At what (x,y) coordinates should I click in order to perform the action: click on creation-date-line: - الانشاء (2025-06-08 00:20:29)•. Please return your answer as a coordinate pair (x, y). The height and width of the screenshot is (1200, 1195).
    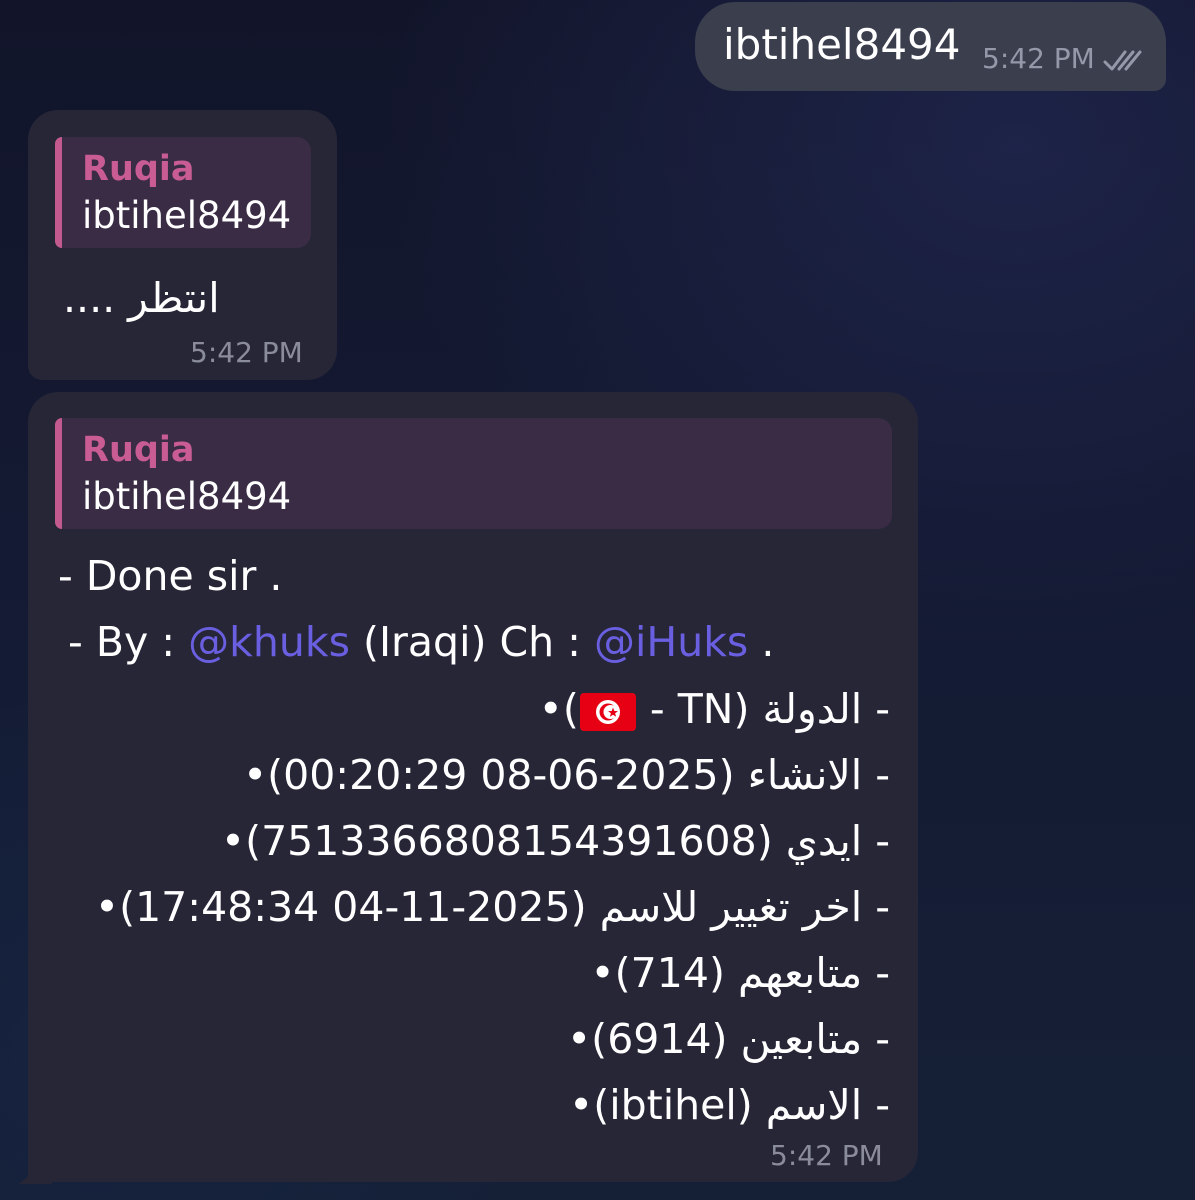
    Looking at the image, I should click on (566, 775).